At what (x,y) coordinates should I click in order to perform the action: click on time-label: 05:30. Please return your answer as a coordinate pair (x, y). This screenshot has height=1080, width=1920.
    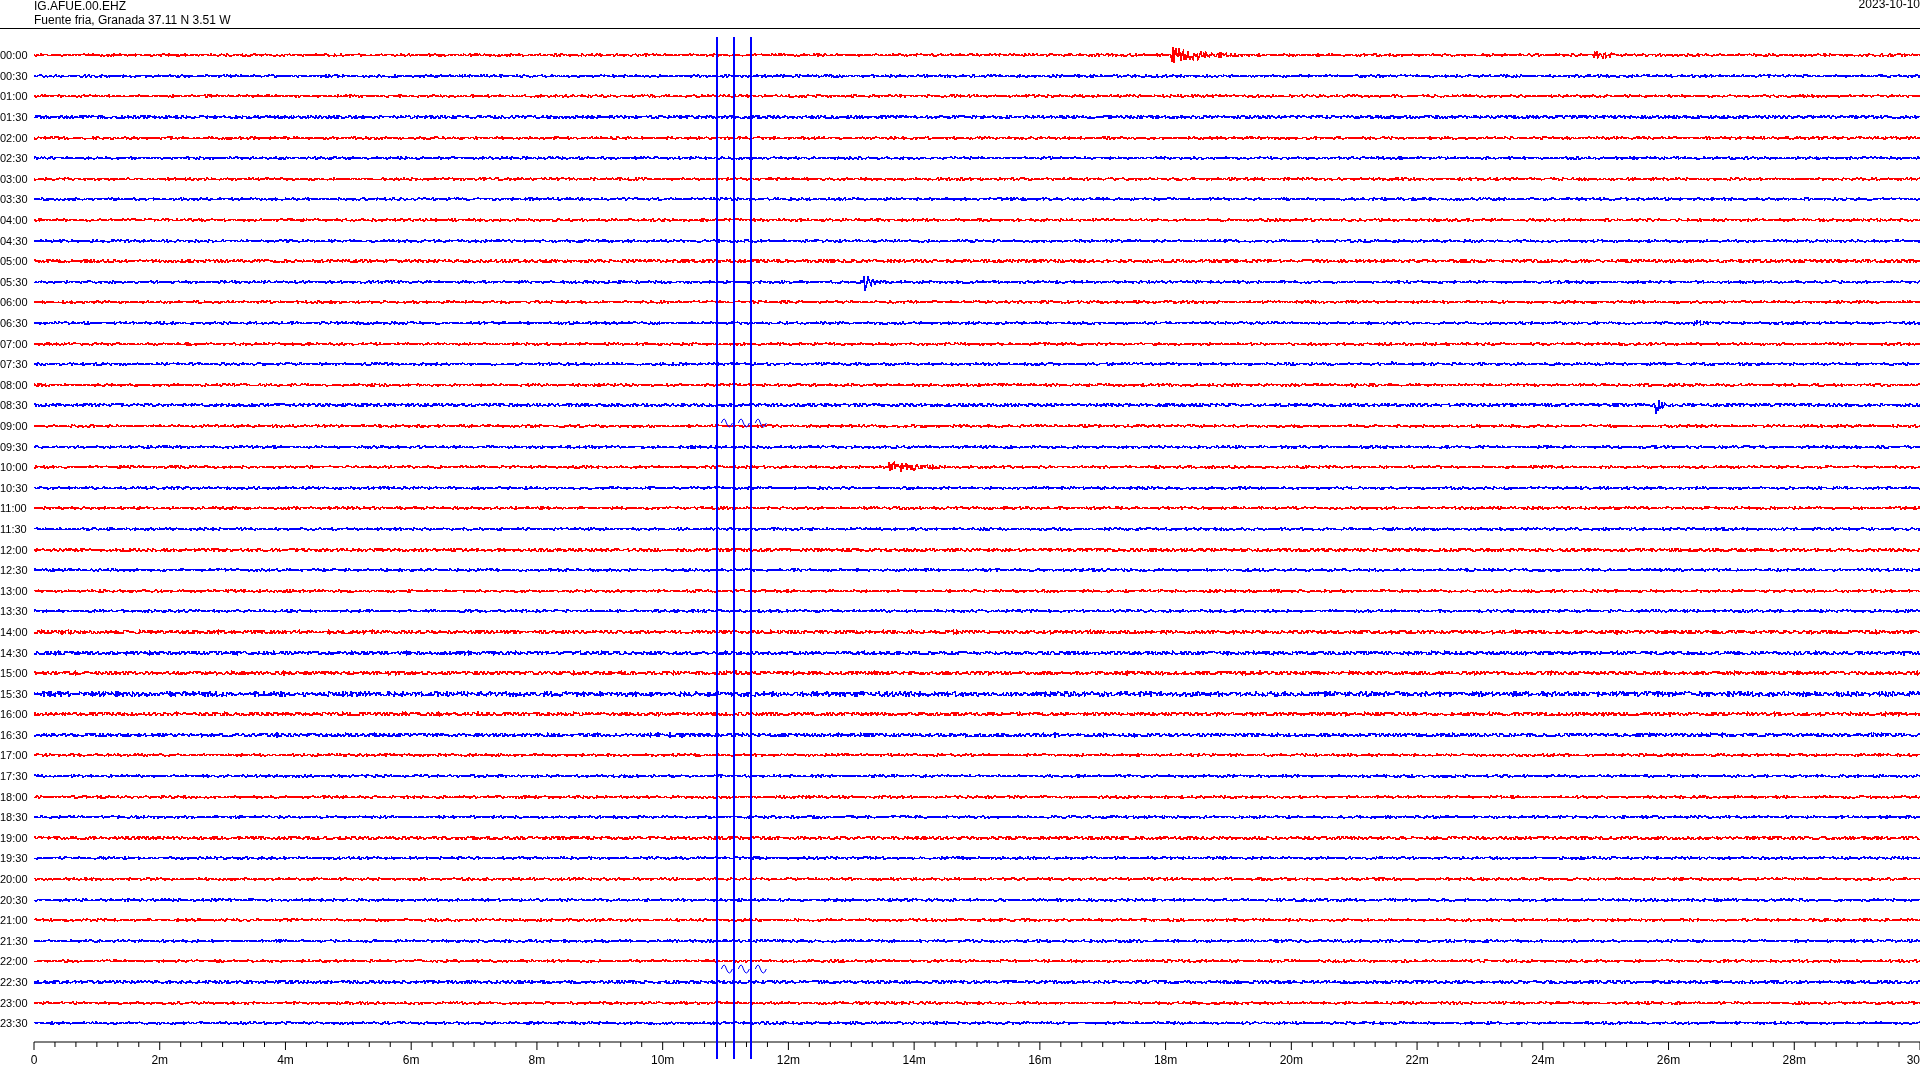
    Looking at the image, I should click on (14, 281).